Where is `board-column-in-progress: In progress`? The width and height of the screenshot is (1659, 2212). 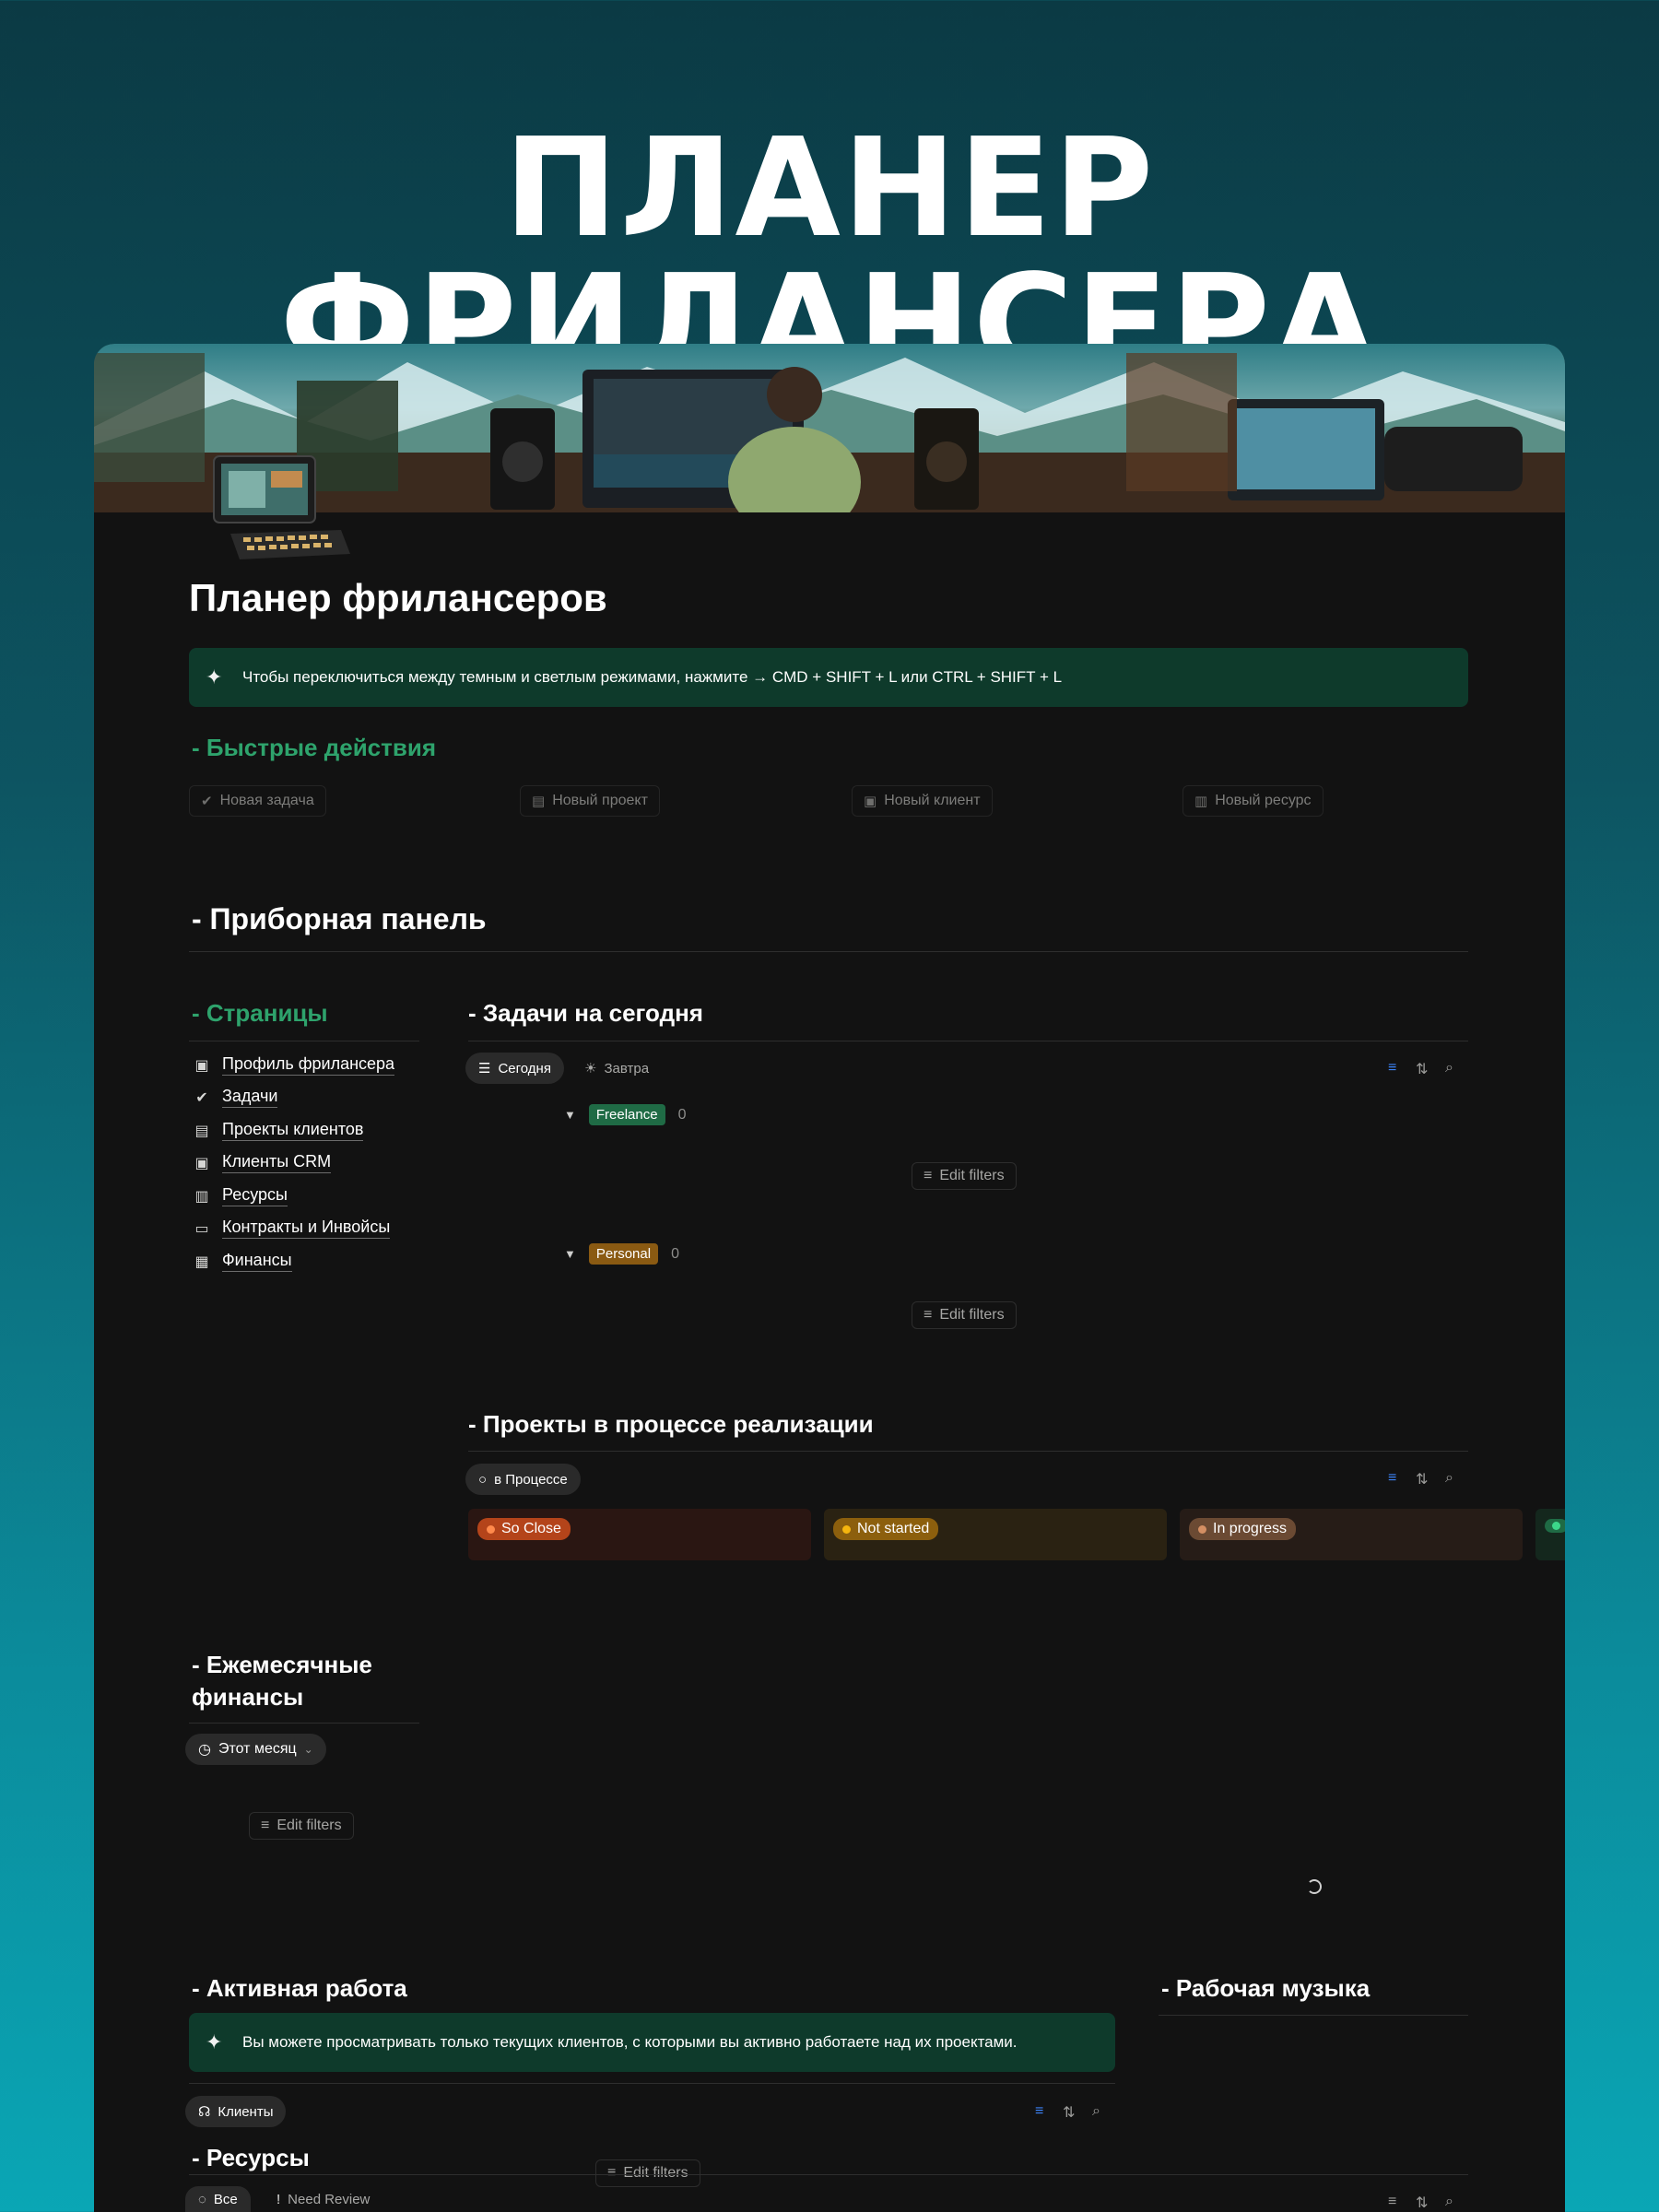 board-column-in-progress: In progress is located at coordinates (1351, 1534).